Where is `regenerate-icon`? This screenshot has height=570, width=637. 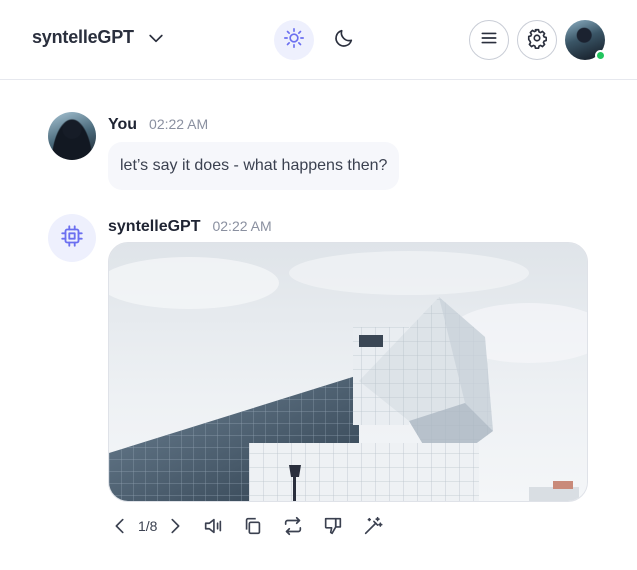
regenerate-icon is located at coordinates (293, 526).